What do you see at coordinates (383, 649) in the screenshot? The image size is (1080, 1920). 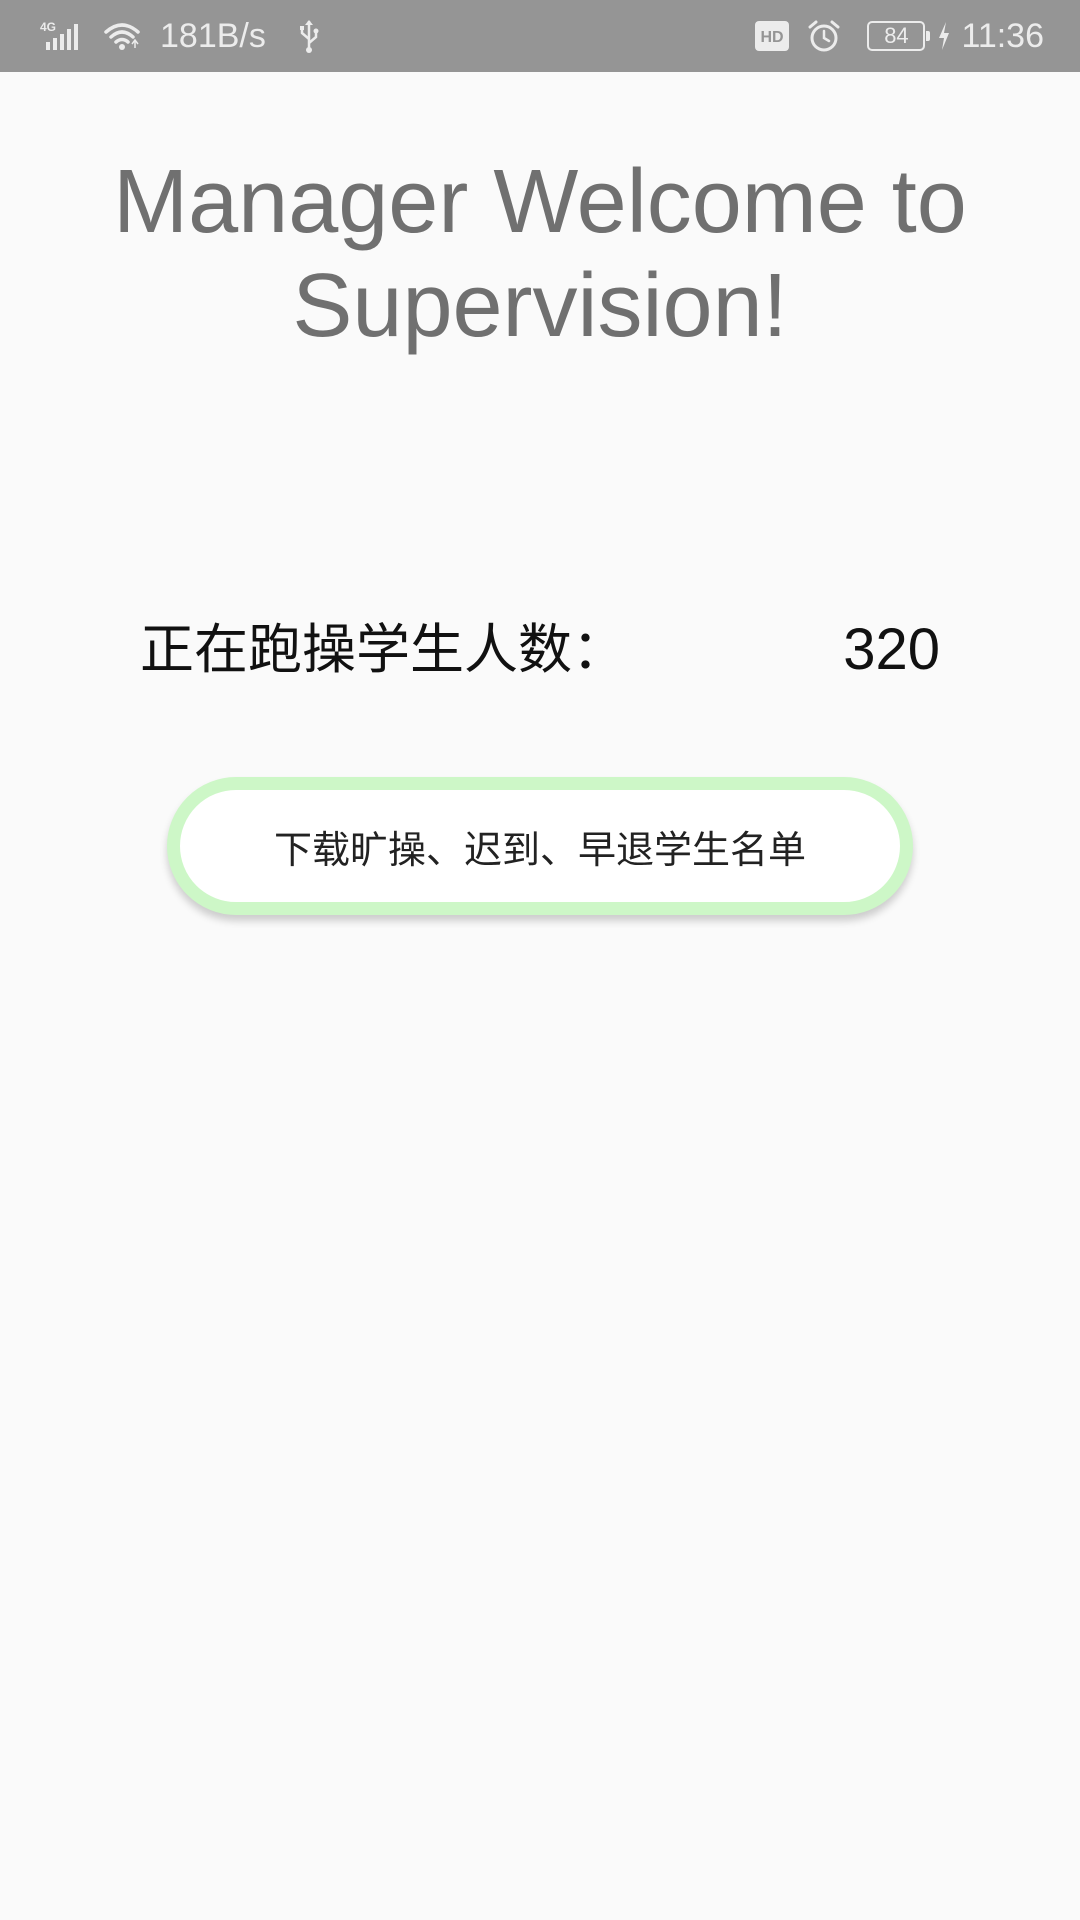 I see `running-count-label: 正在跑操学生人数：` at bounding box center [383, 649].